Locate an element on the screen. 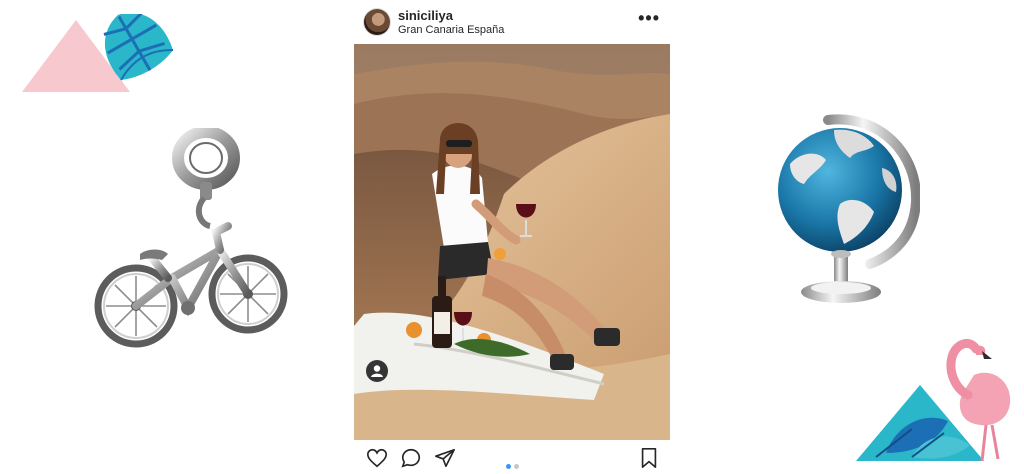 The height and width of the screenshot is (474, 1024). triangle-leaf-decoration is located at coordinates (97, 53).